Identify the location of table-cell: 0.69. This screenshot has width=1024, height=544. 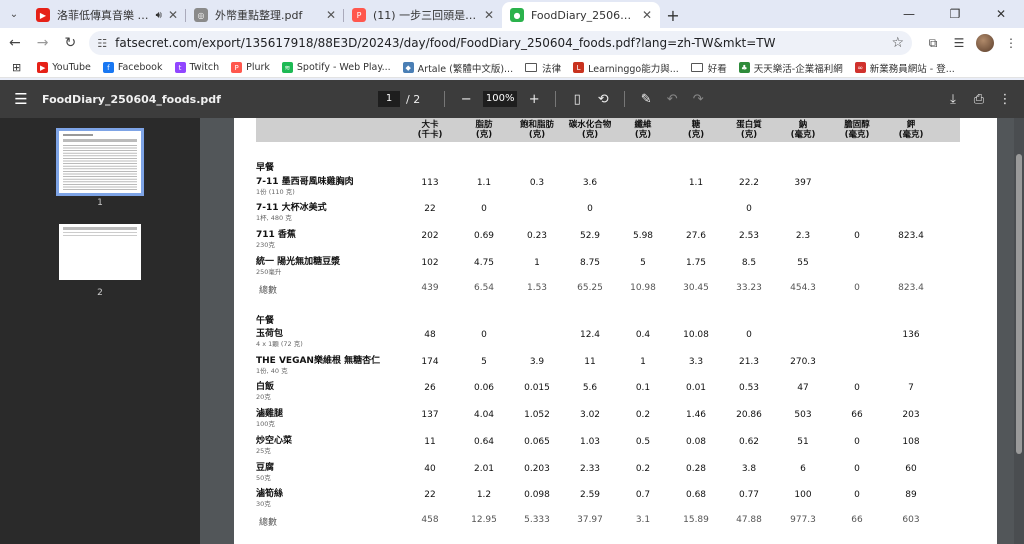
(484, 236).